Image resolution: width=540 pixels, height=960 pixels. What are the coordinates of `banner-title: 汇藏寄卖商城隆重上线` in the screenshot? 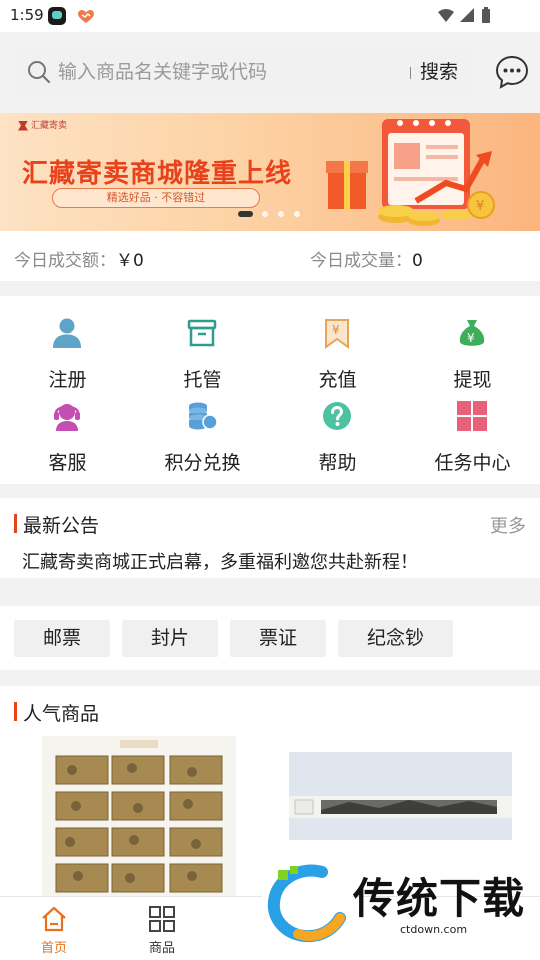 It's located at (157, 174).